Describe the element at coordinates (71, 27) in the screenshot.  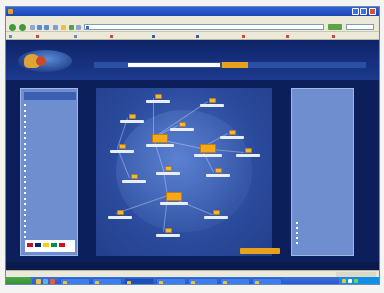
I see `history-icon` at that location.